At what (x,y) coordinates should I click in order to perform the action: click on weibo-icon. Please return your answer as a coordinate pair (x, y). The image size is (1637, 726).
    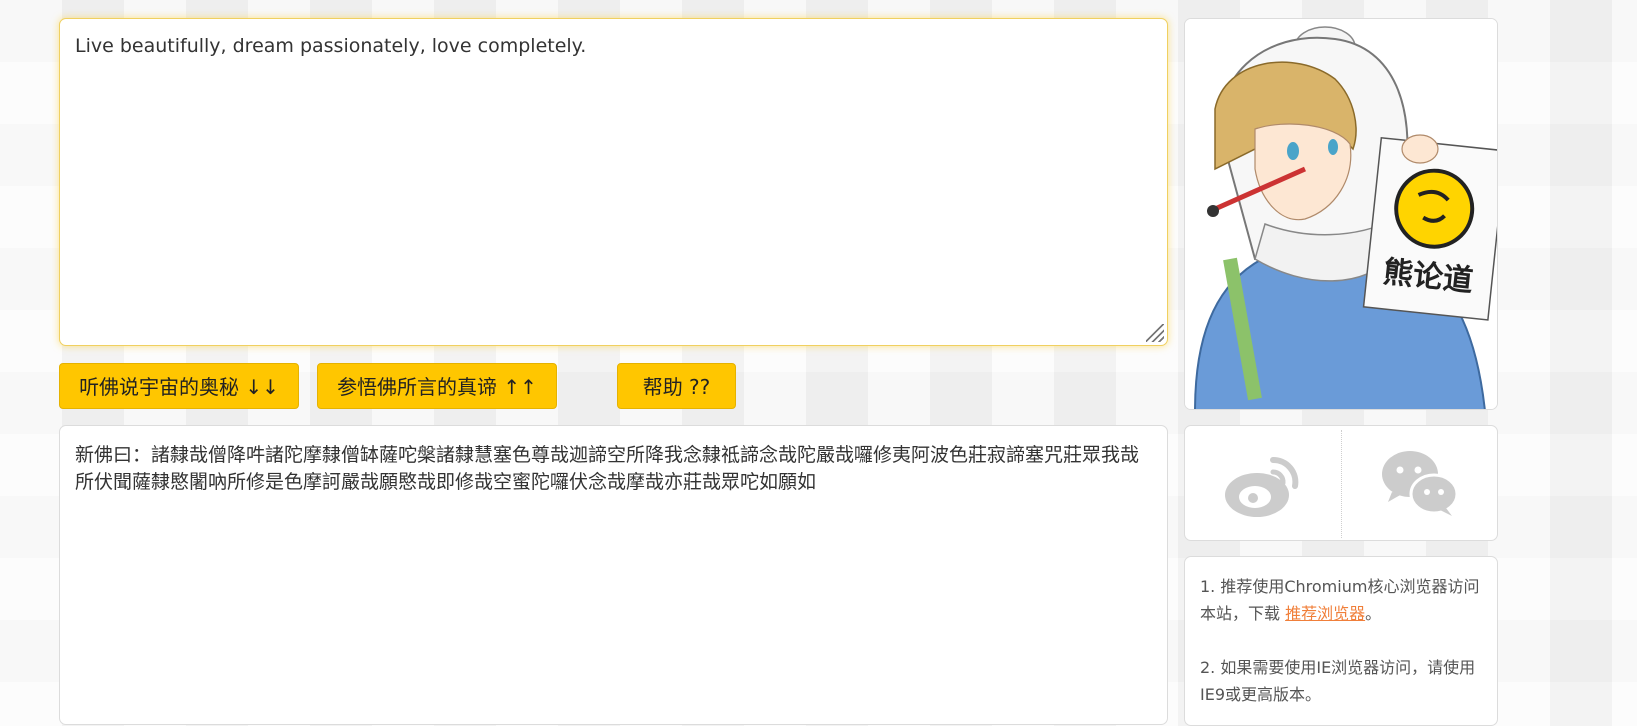
    Looking at the image, I should click on (1262, 486).